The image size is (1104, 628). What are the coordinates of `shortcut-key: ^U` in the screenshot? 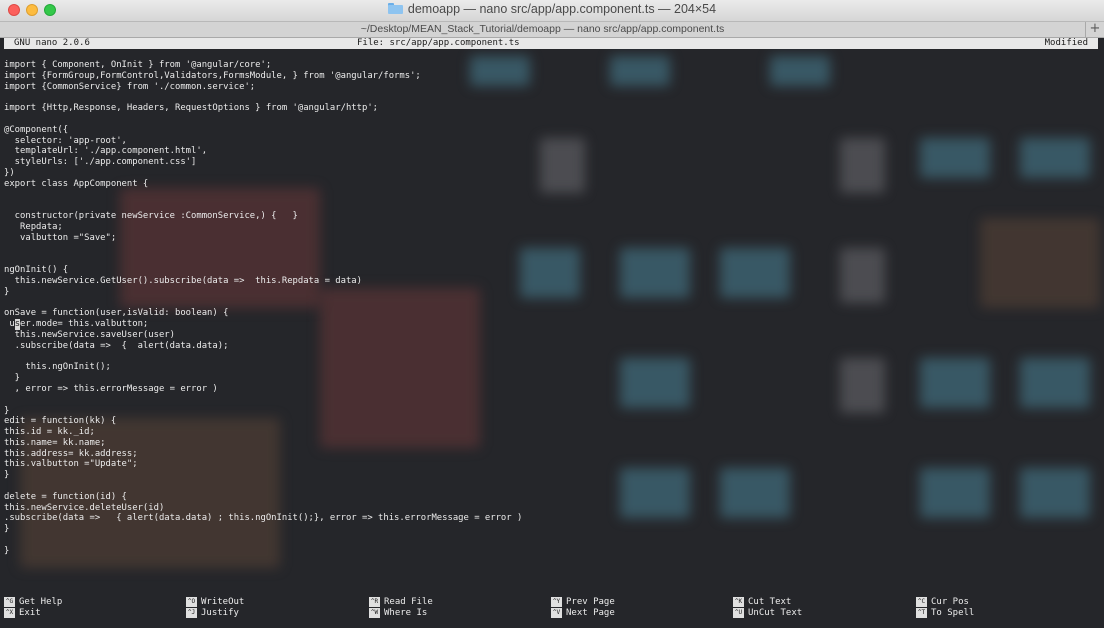 It's located at (738, 613).